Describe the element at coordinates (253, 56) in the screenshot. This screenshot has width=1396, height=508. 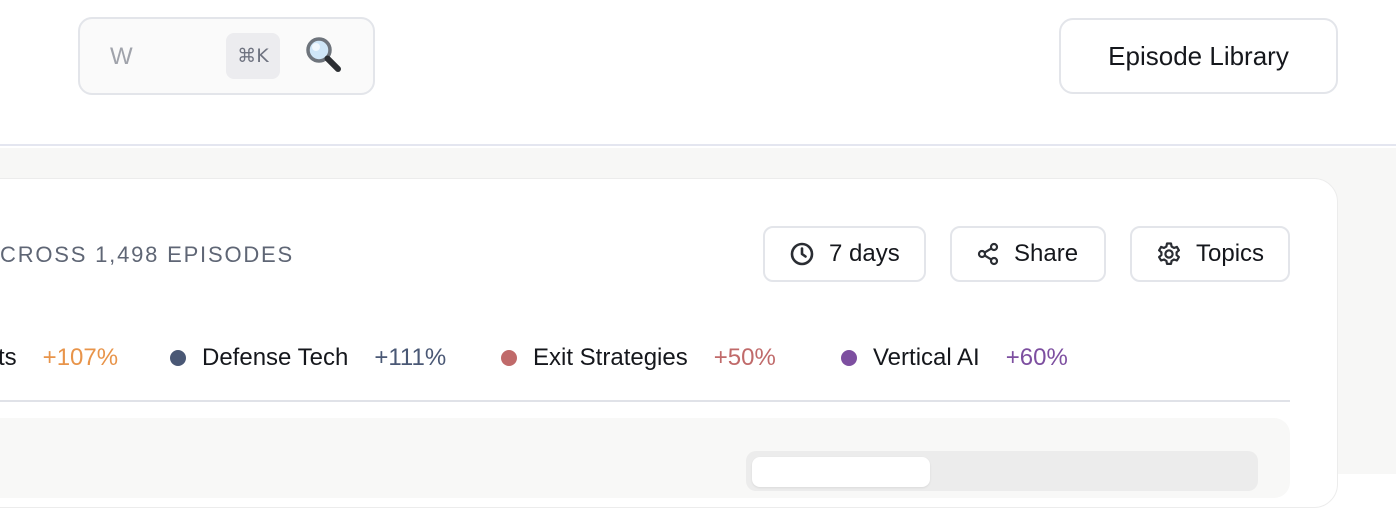
I see `search-shortcut-hint: ⌘K` at that location.